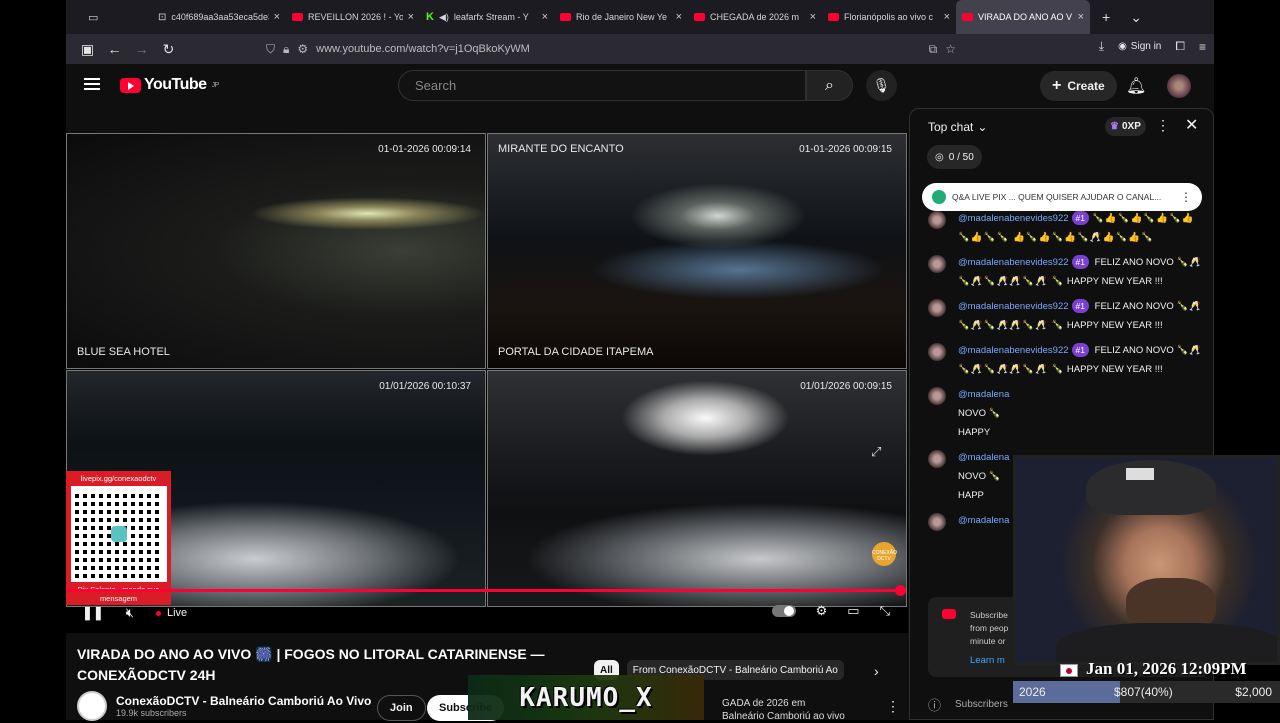 The width and height of the screenshot is (1280, 723). Describe the element at coordinates (950, 49) in the screenshot. I see `bookmark-star-icon: ☆` at that location.